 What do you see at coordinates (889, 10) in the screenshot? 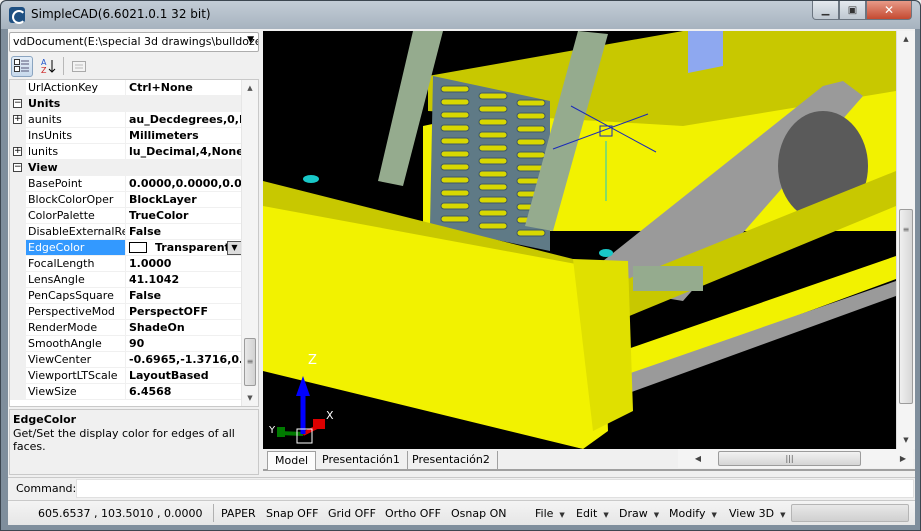
I see `close-button: ✕` at bounding box center [889, 10].